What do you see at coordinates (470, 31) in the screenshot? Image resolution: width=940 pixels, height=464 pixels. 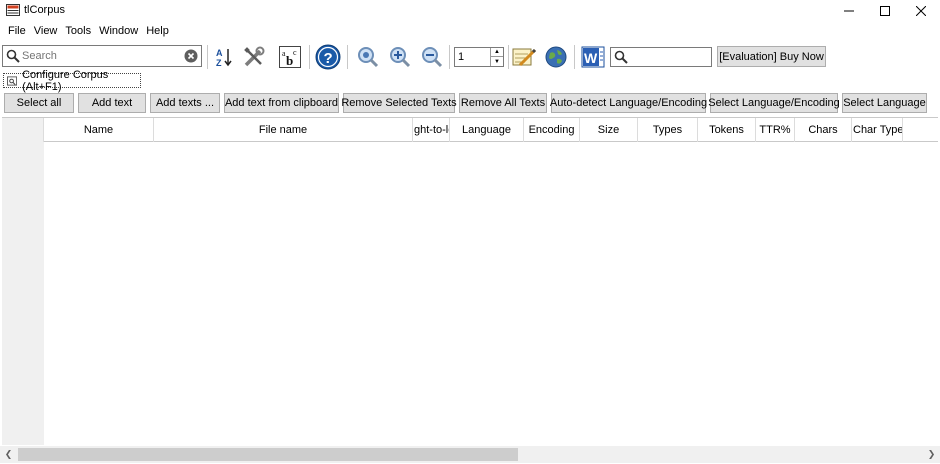 I see `menu-bar: File View Tools Window Help` at bounding box center [470, 31].